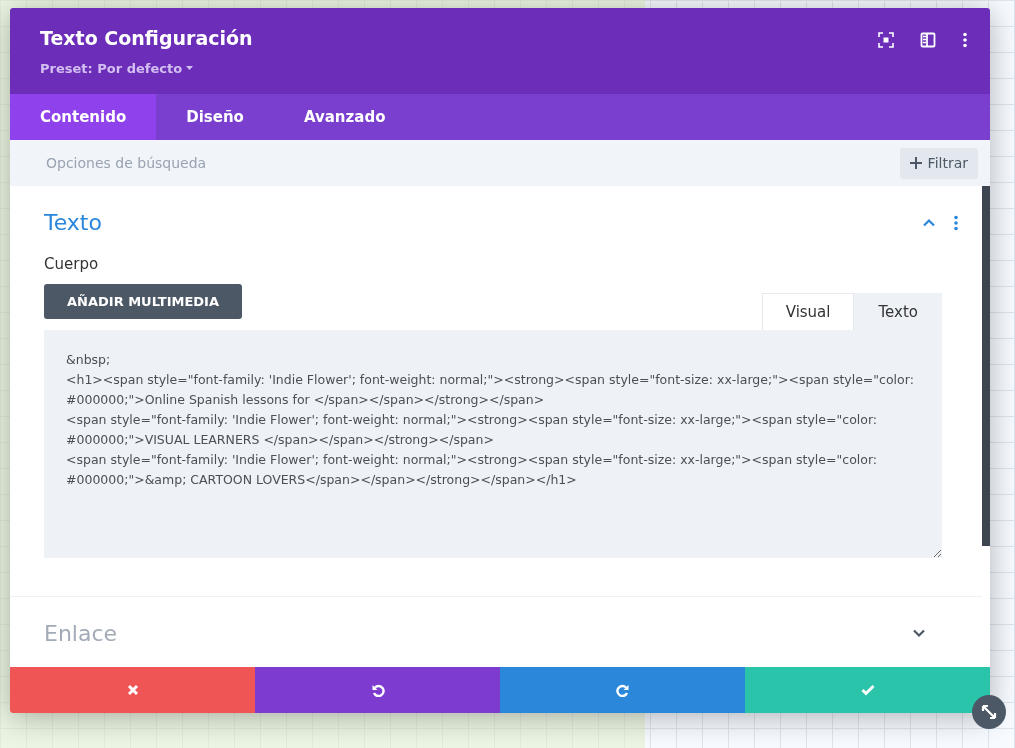 Image resolution: width=1015 pixels, height=748 pixels. Describe the element at coordinates (244, 163) in the screenshot. I see `search-field: Opciones de búsqueda` at that location.